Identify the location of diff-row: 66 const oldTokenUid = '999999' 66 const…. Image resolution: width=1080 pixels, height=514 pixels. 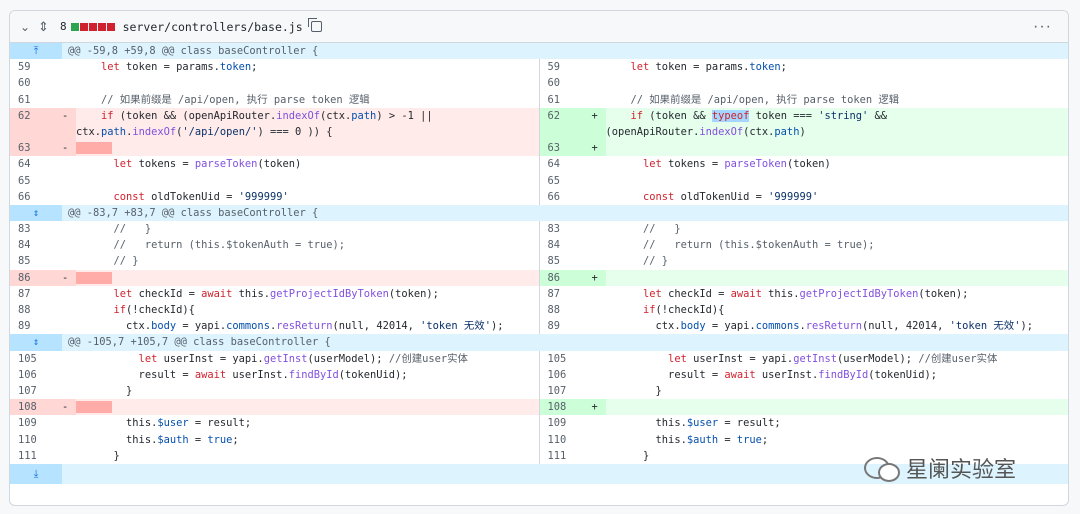
(539, 196).